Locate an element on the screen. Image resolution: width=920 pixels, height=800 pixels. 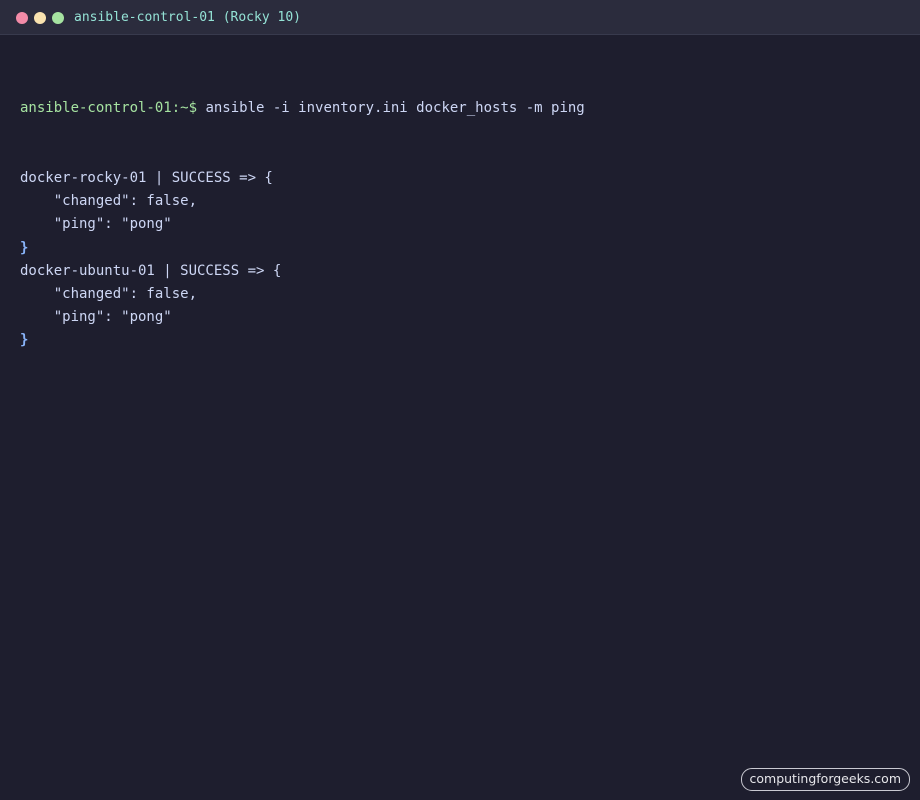
output-line: docker-ubuntu-01 | SUCCESS => { is located at coordinates (151, 270).